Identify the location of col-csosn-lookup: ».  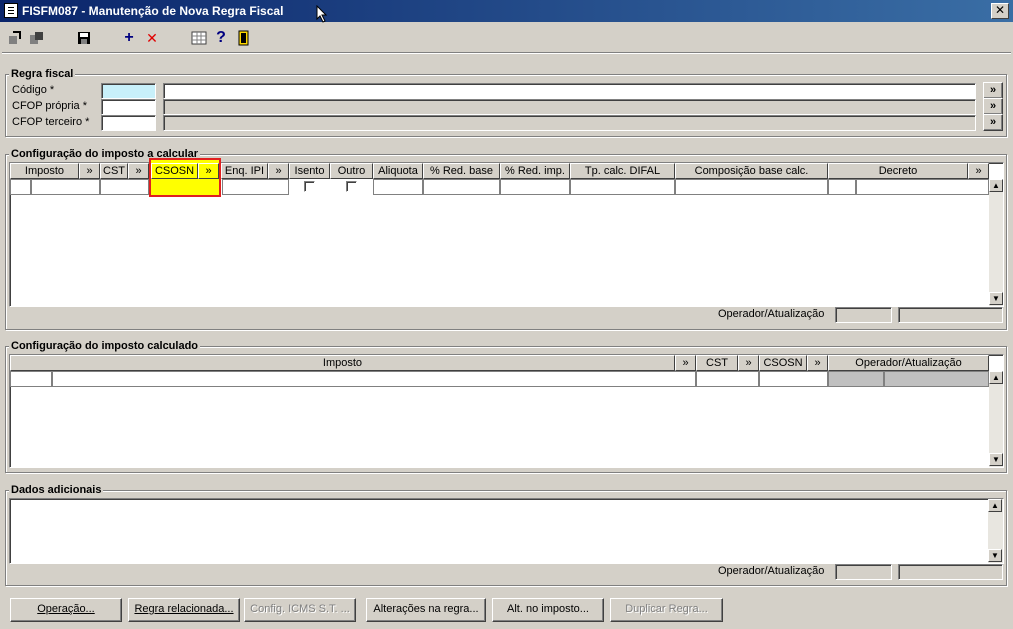
(208, 171).